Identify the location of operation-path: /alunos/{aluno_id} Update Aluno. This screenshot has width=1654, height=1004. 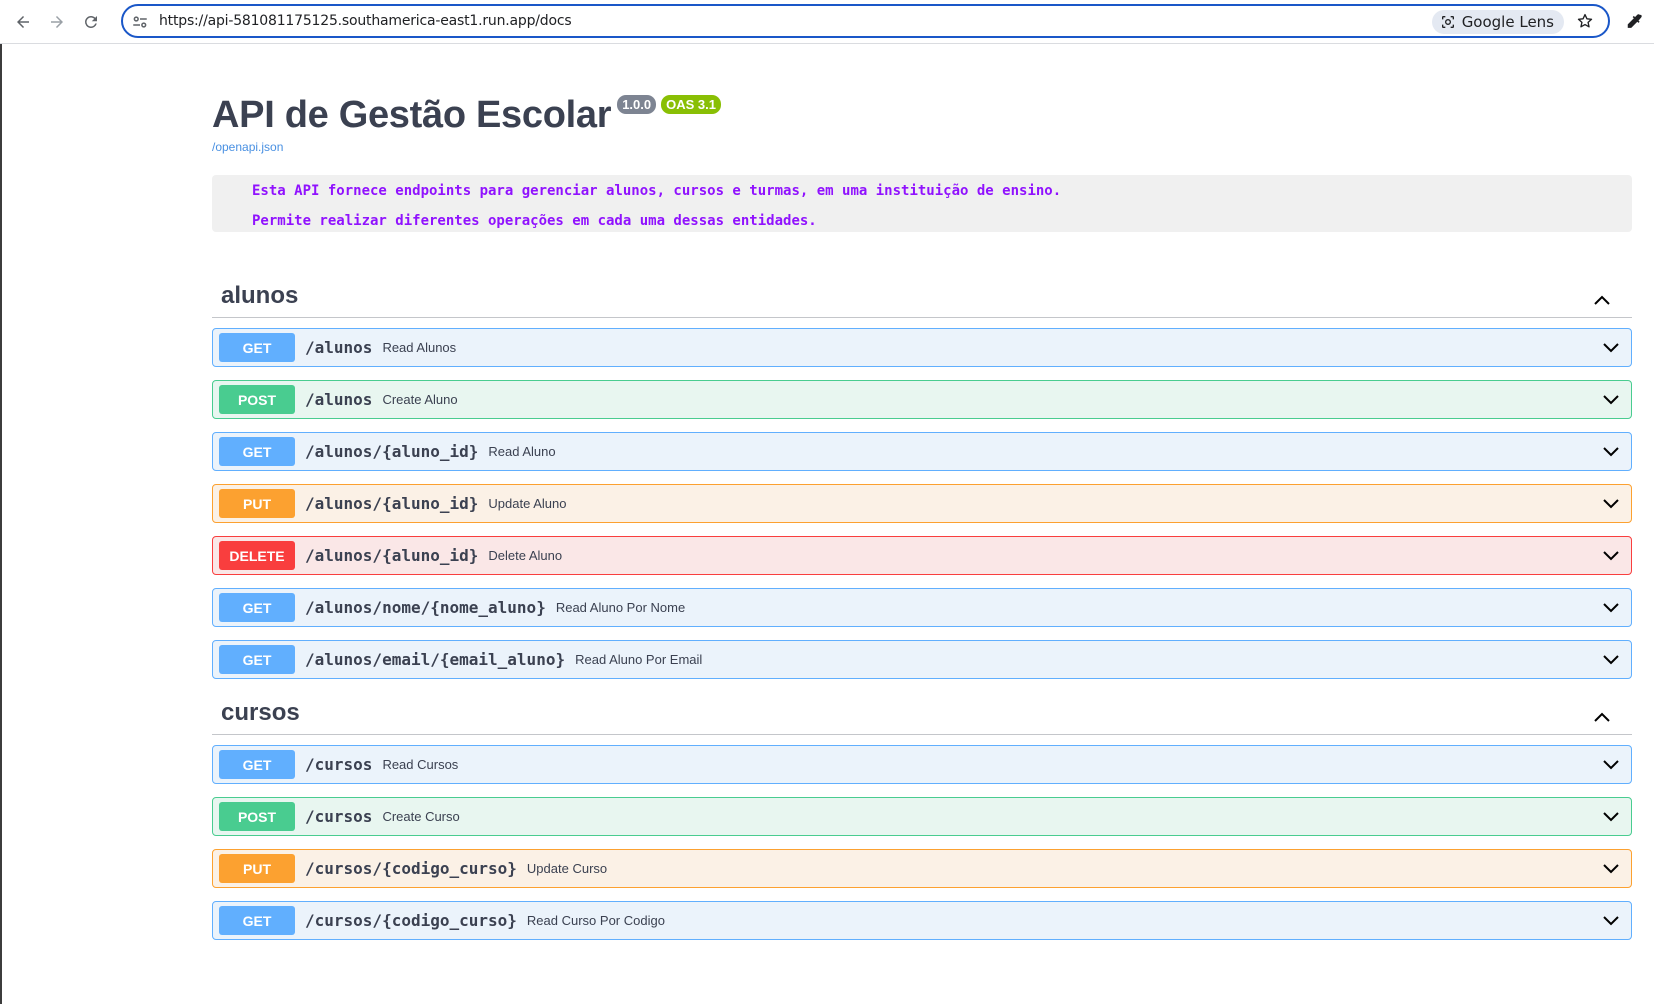
(436, 503).